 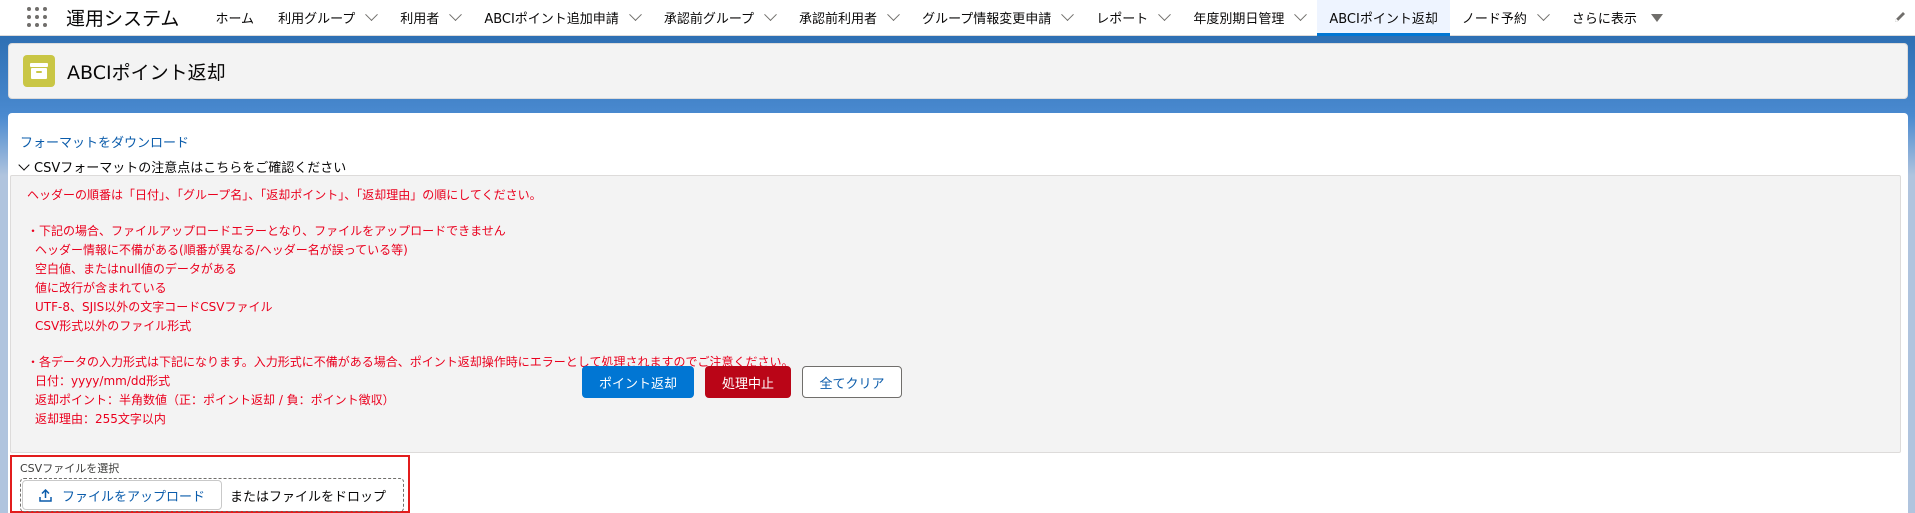 I want to click on csv-notice-toggle-label: CSVフォーマットの注意点はこちらをご確認ください, so click(x=190, y=168).